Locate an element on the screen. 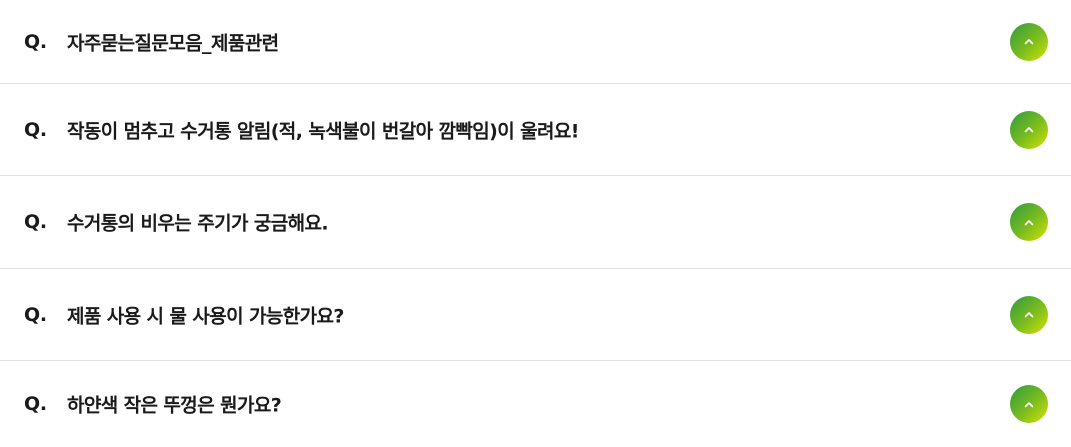 The image size is (1071, 447). faq-question: 작동이 멈추고 수거통 알림(적, 녹색불이 번갈아 깜빡임)이 울려요! is located at coordinates (323, 129).